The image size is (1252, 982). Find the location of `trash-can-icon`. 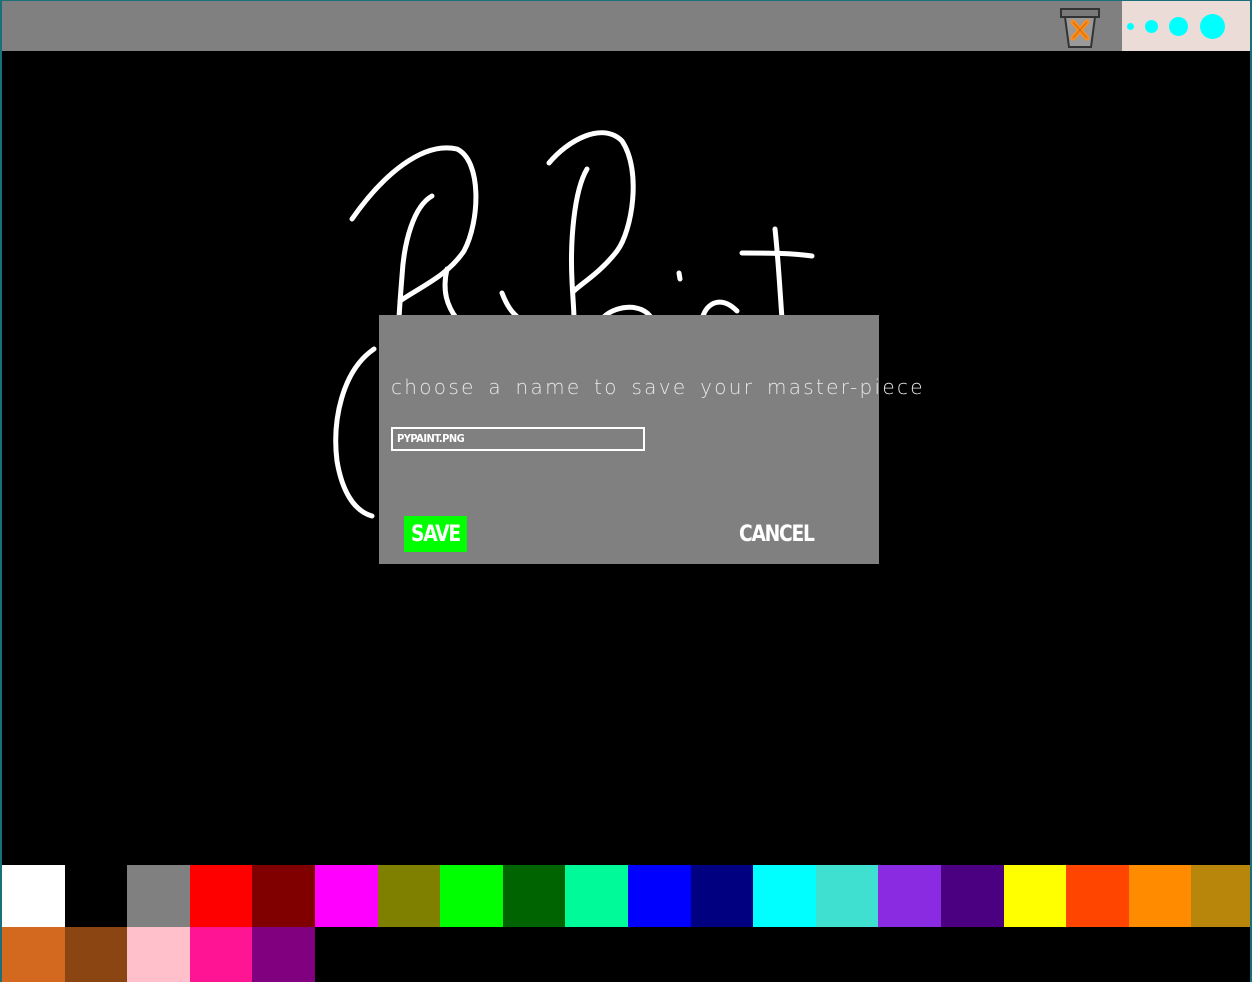

trash-can-icon is located at coordinates (1080, 28).